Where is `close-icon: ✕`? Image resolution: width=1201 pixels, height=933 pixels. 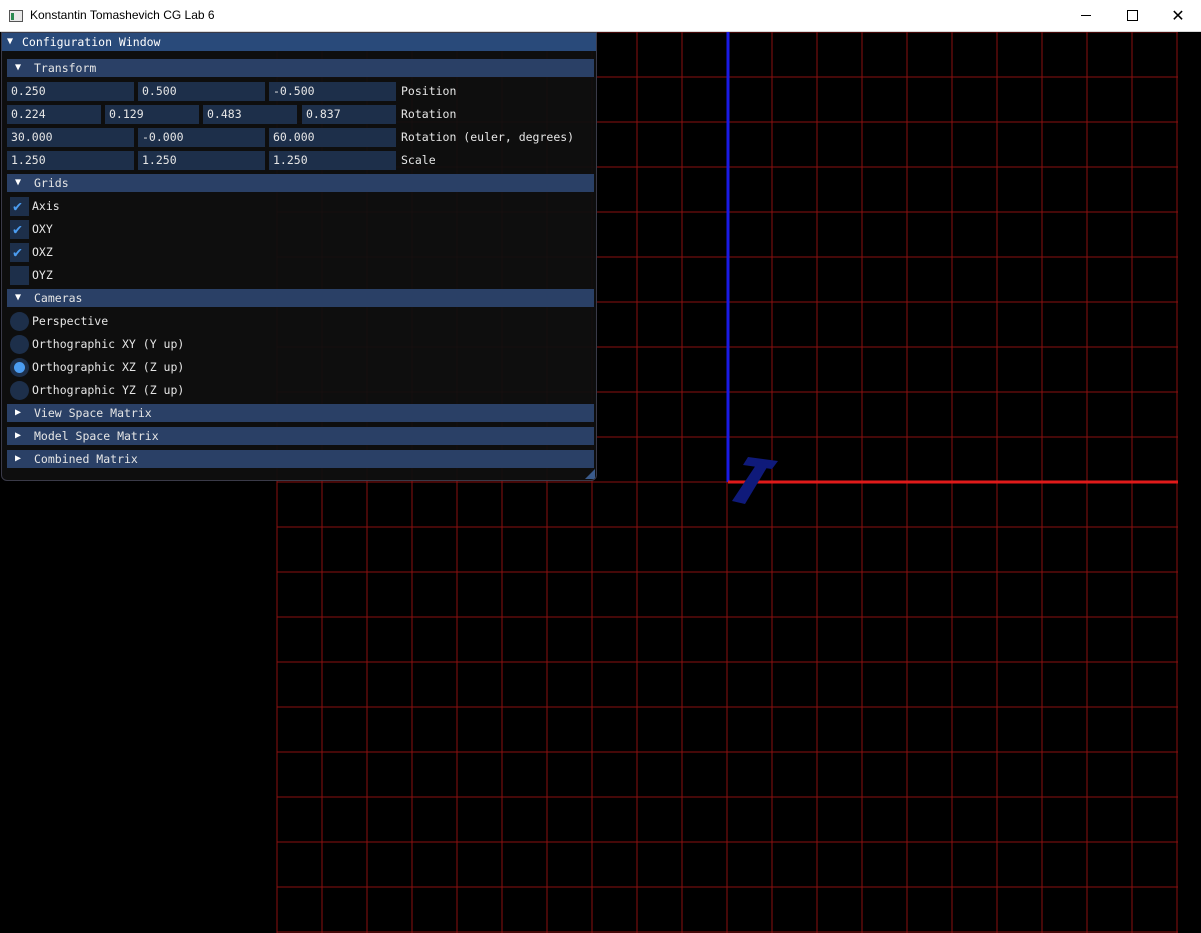
close-icon: ✕ is located at coordinates (1178, 15).